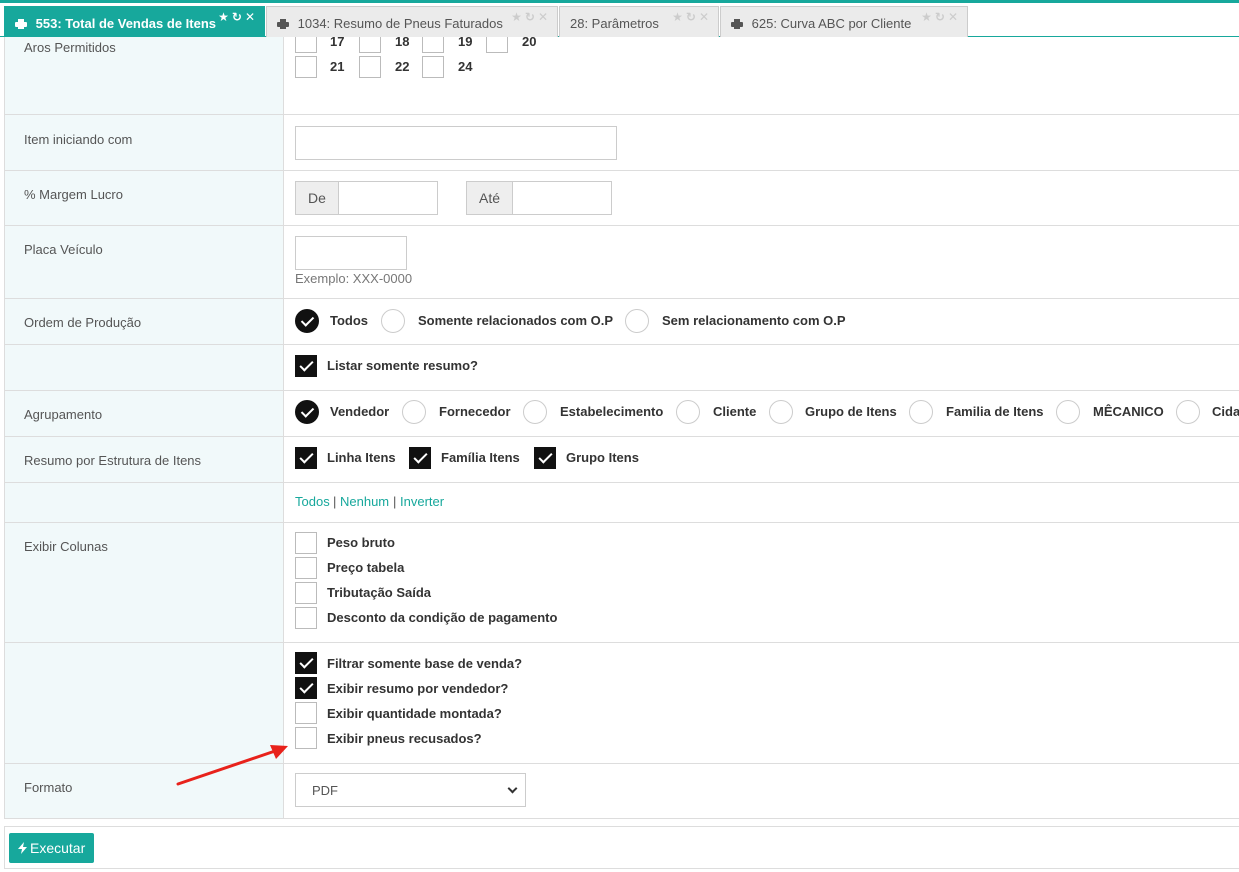 This screenshot has width=1239, height=872. I want to click on red-annotation-arrow, so click(232, 765).